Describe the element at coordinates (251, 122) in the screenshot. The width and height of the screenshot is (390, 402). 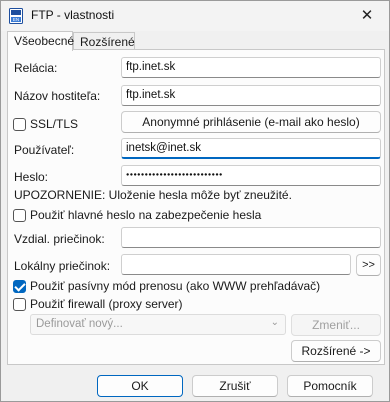
I see `anonymous-login-button: Anonymné prihlásenie (e-mail ako heslo)` at that location.